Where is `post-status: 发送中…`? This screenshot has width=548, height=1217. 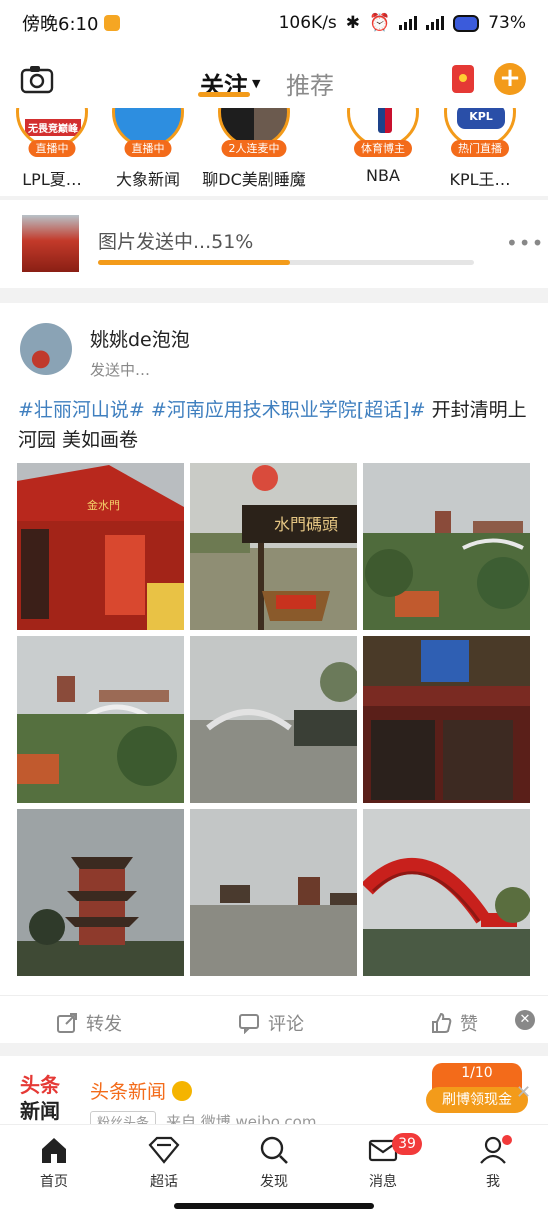
post-status: 发送中… is located at coordinates (120, 370).